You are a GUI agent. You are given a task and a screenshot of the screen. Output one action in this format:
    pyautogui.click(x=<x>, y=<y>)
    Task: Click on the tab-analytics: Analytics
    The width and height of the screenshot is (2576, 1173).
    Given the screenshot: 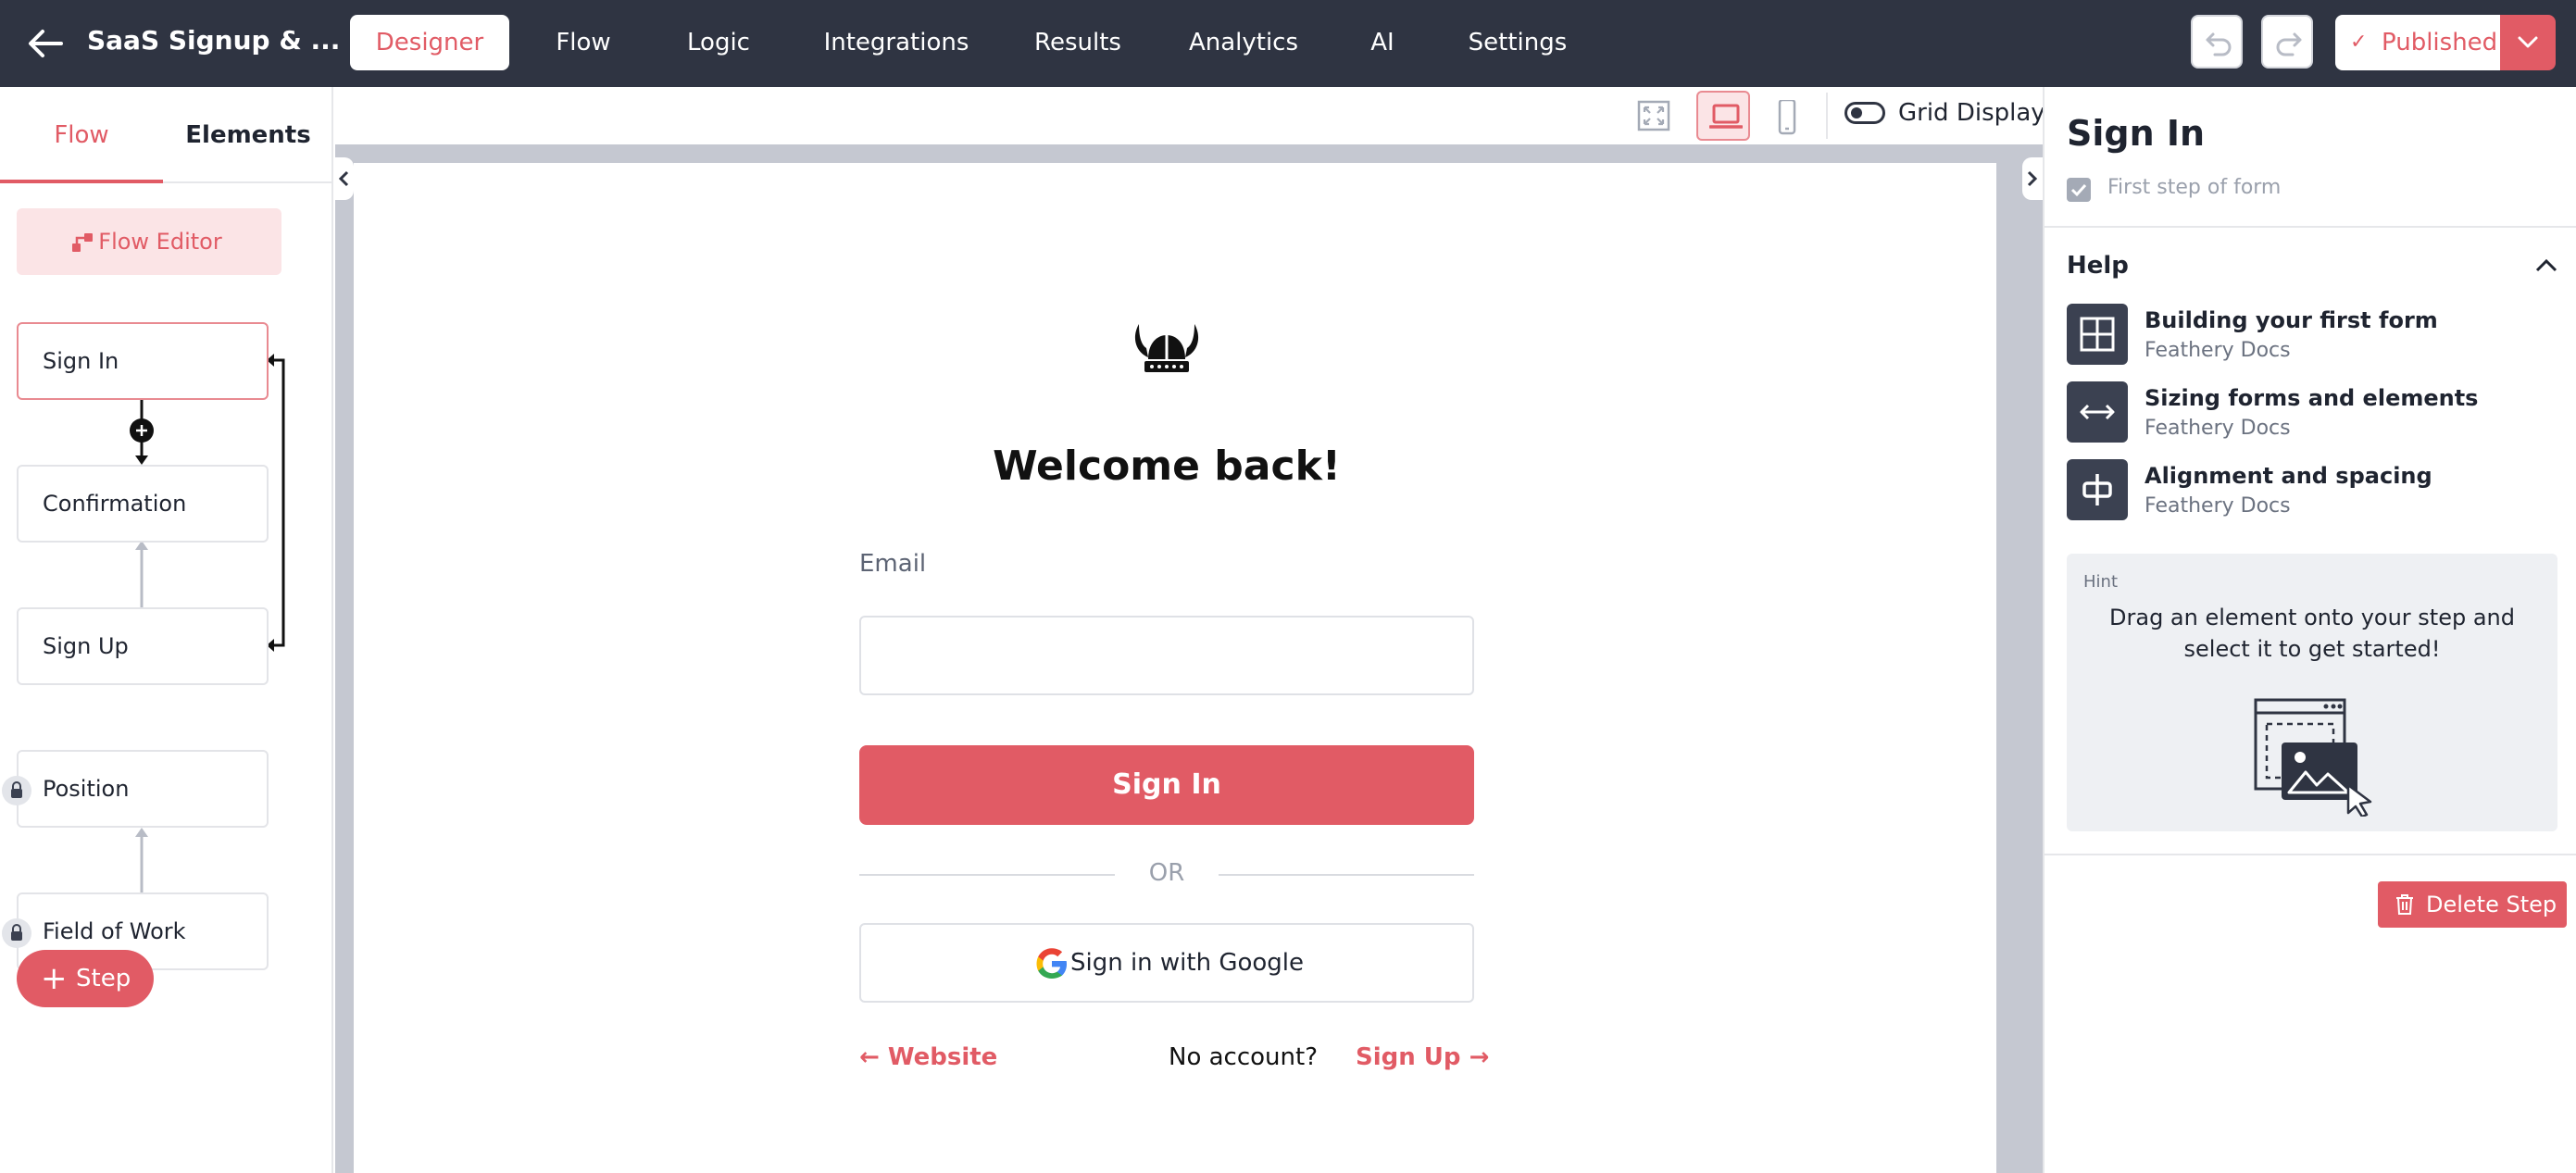 What is the action you would take?
    pyautogui.click(x=1243, y=42)
    